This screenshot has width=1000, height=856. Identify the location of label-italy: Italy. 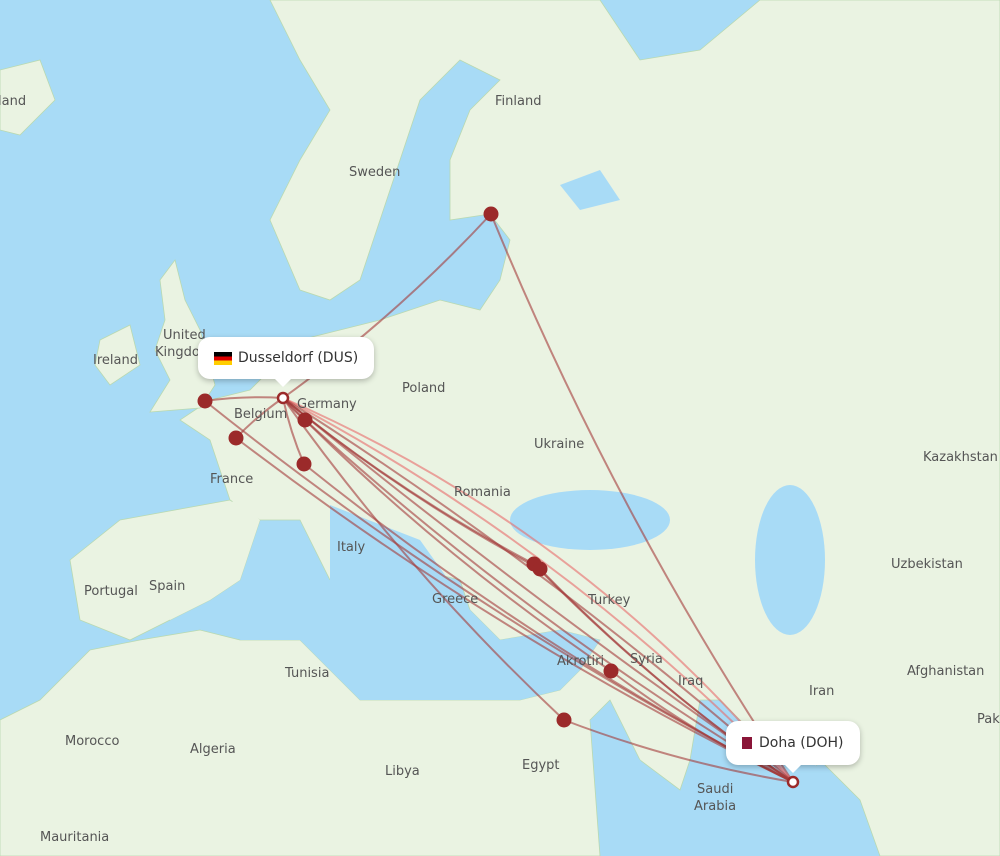
(351, 547).